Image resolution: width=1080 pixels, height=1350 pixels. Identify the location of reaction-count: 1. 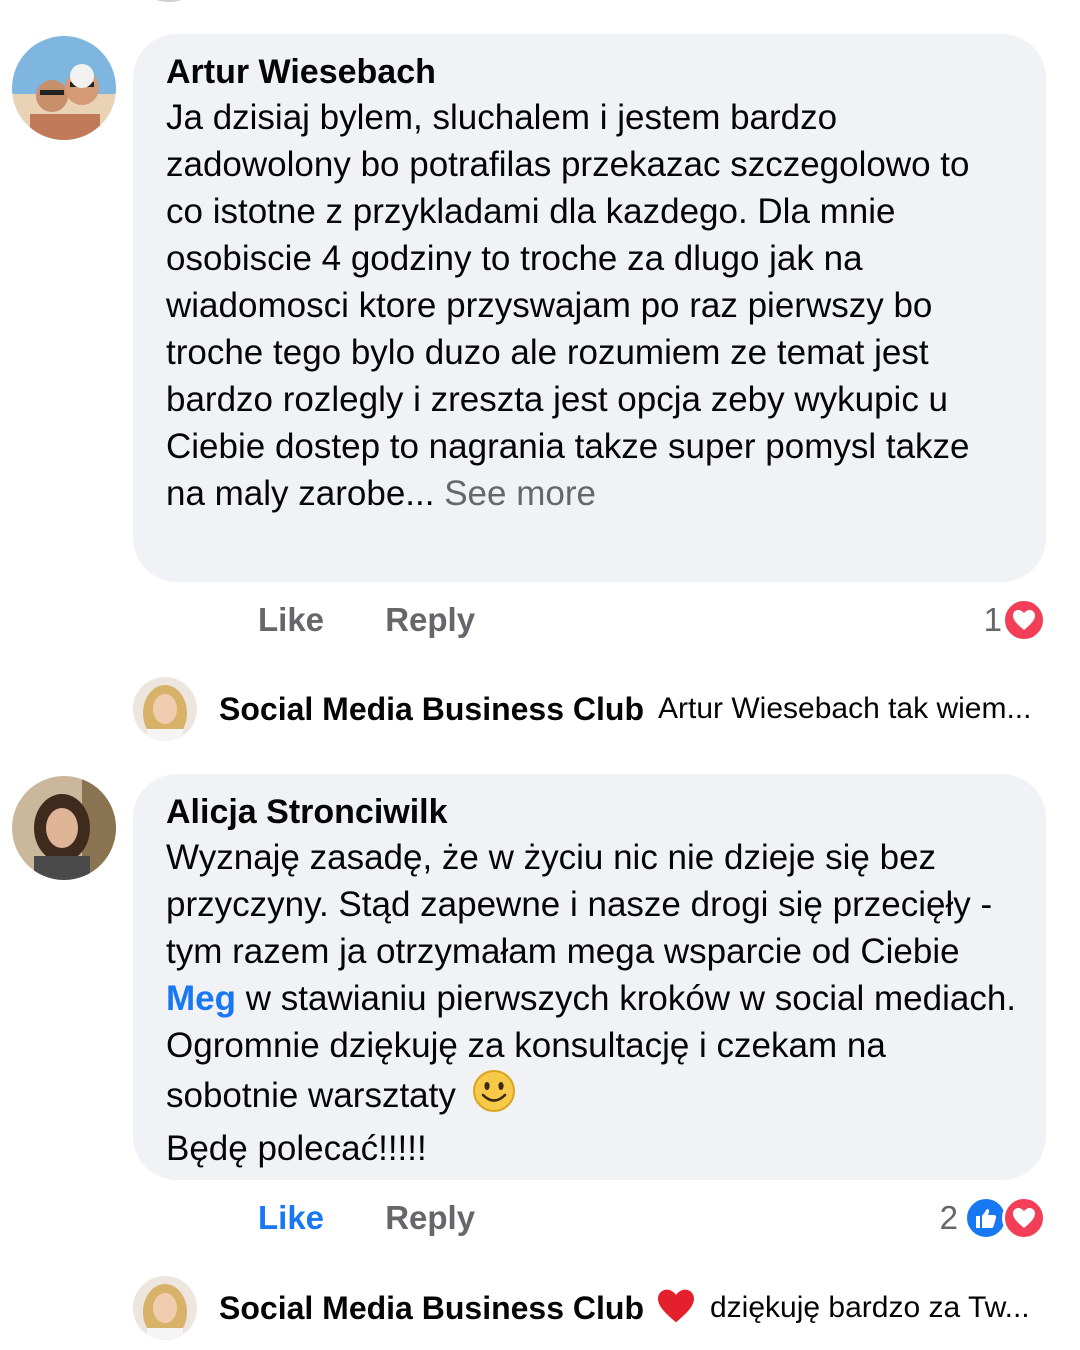
(992, 619).